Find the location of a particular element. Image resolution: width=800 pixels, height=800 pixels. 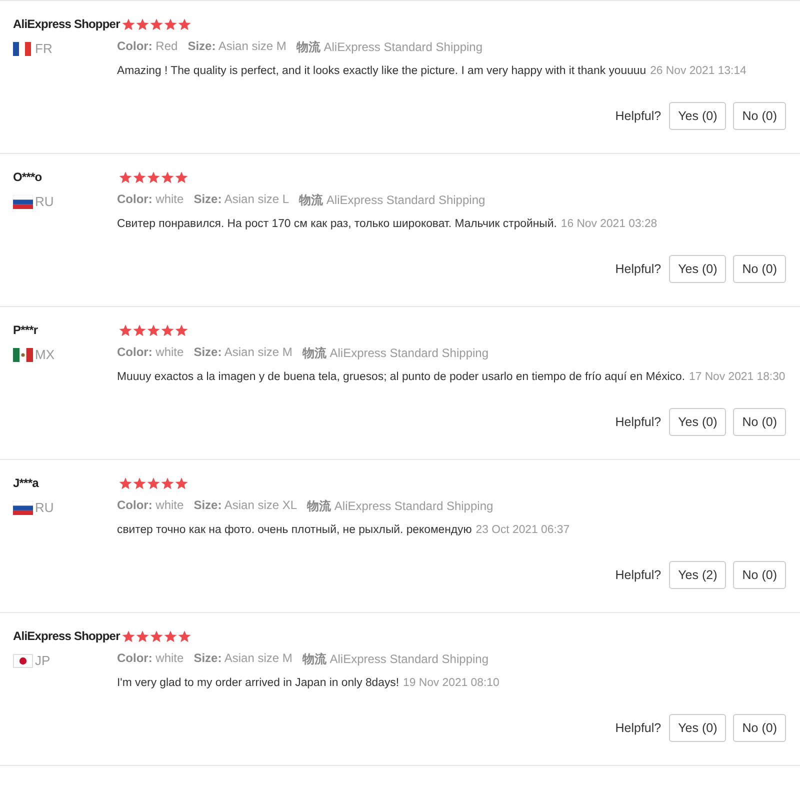

country-code: FR is located at coordinates (43, 48).